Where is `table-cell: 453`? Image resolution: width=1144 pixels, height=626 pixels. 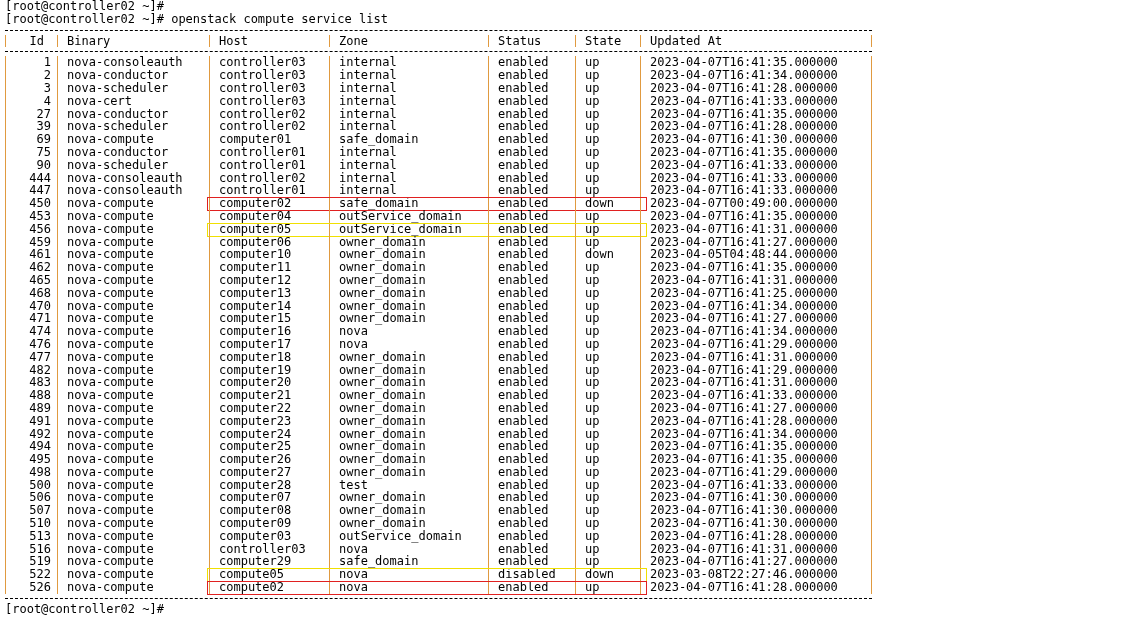 table-cell: 453 is located at coordinates (40, 215).